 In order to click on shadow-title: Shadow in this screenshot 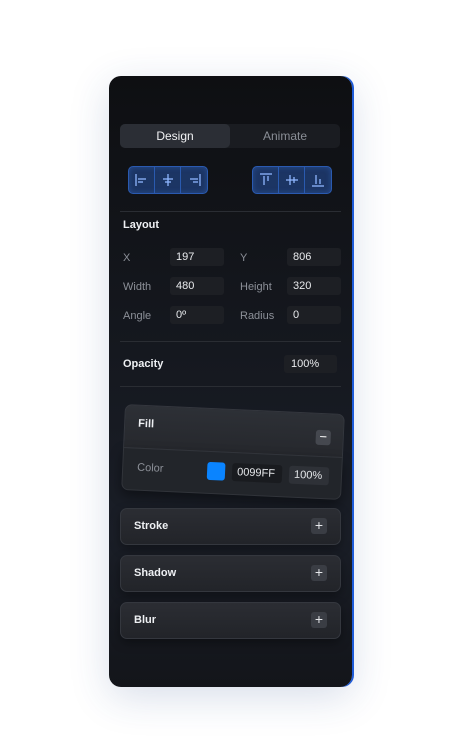, I will do `click(155, 573)`.